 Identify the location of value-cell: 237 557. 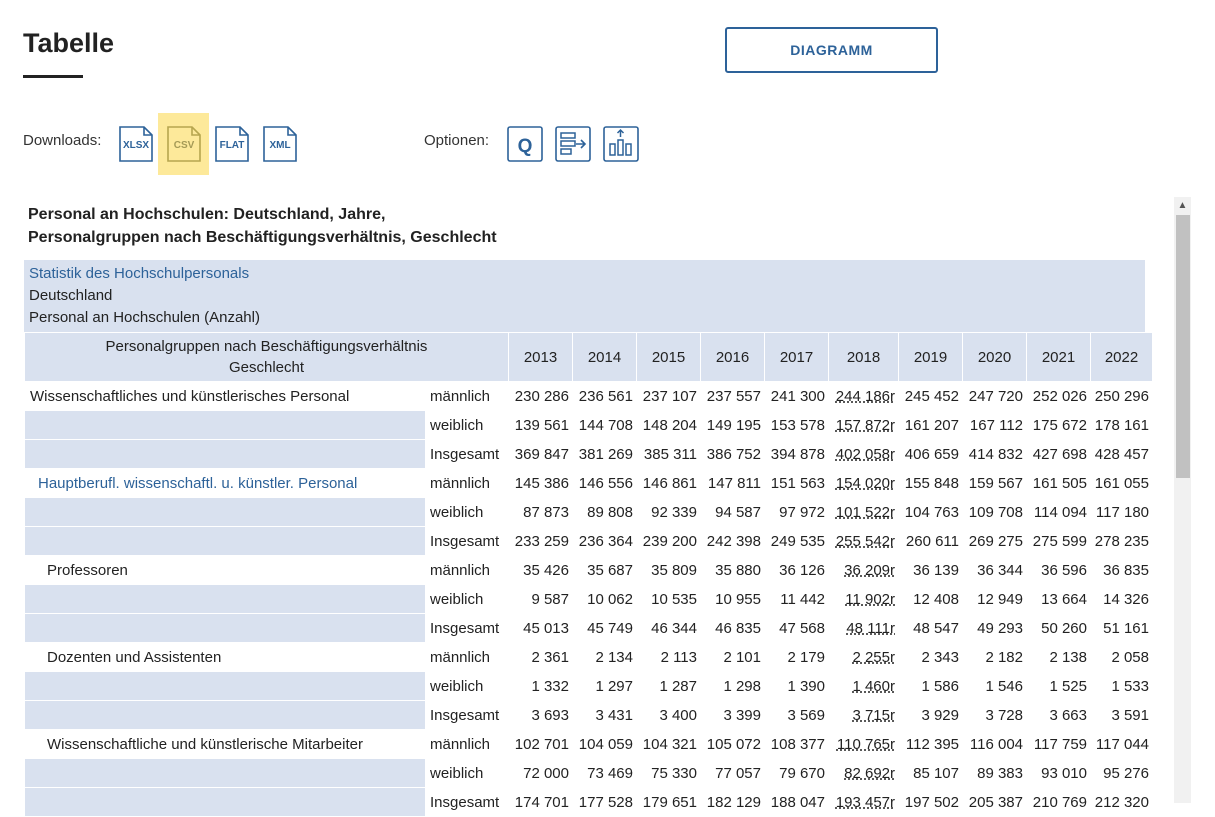
(732, 396).